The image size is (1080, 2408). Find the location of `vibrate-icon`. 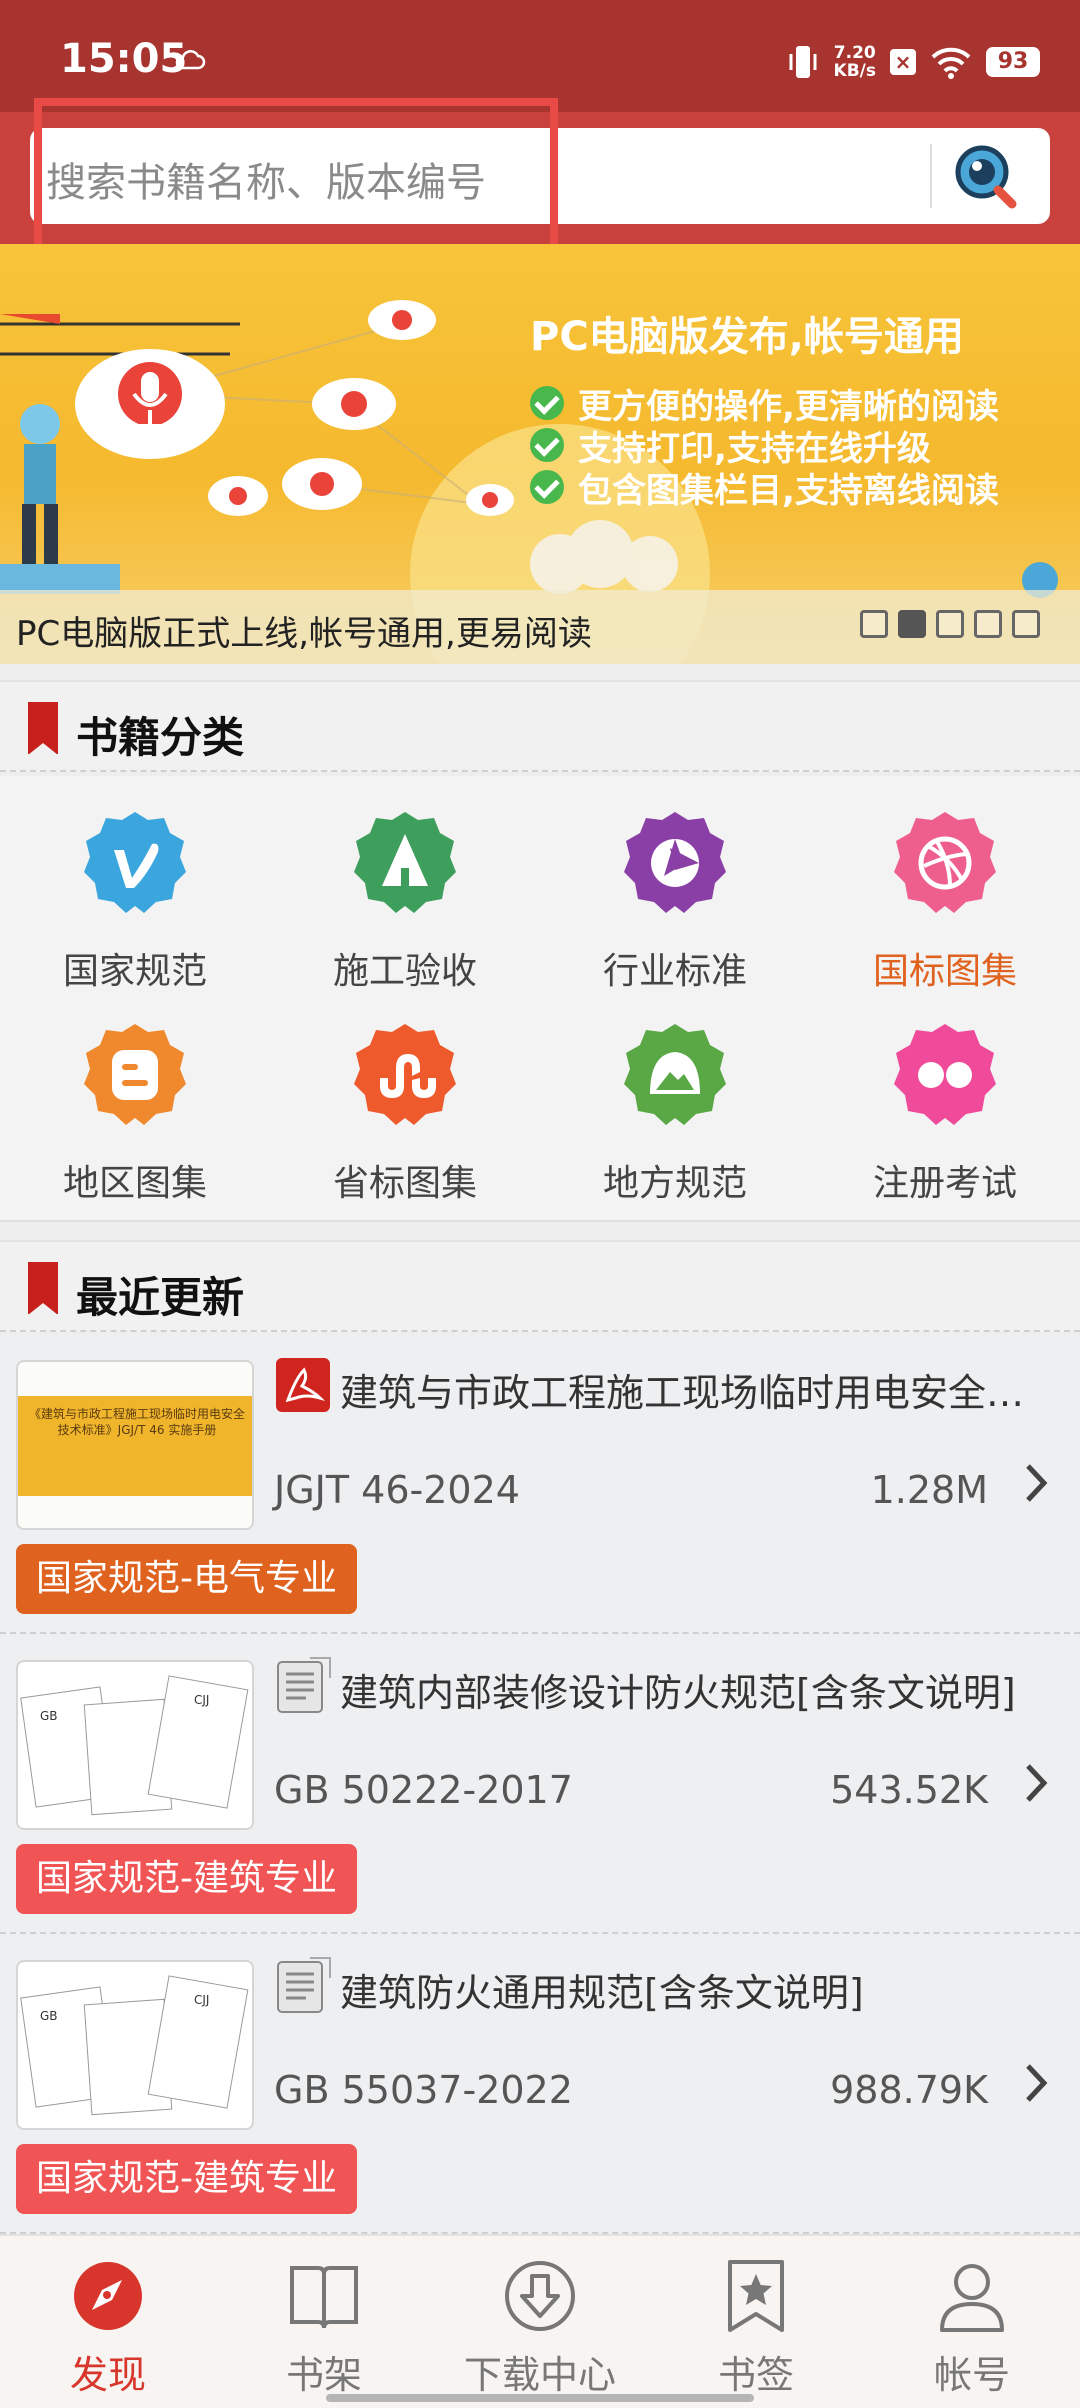

vibrate-icon is located at coordinates (803, 62).